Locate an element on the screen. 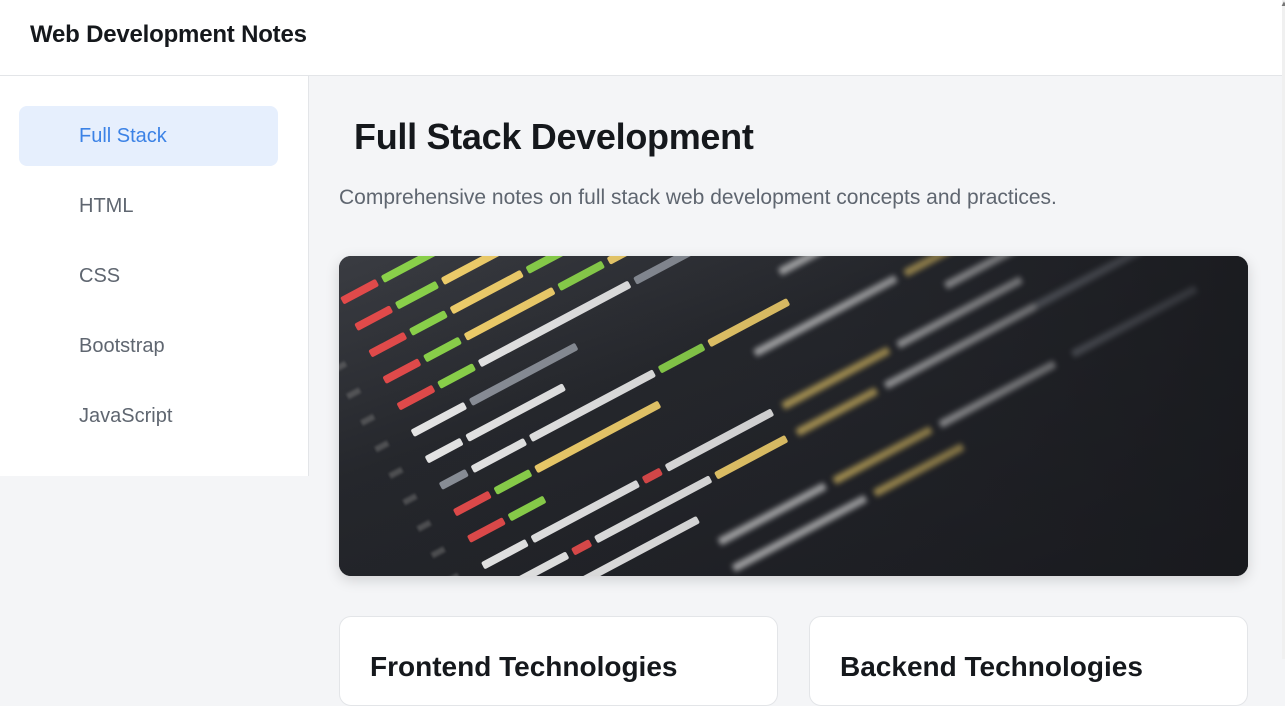 The image size is (1285, 706). frontend-technologies-card: Frontend Technologies is located at coordinates (558, 661).